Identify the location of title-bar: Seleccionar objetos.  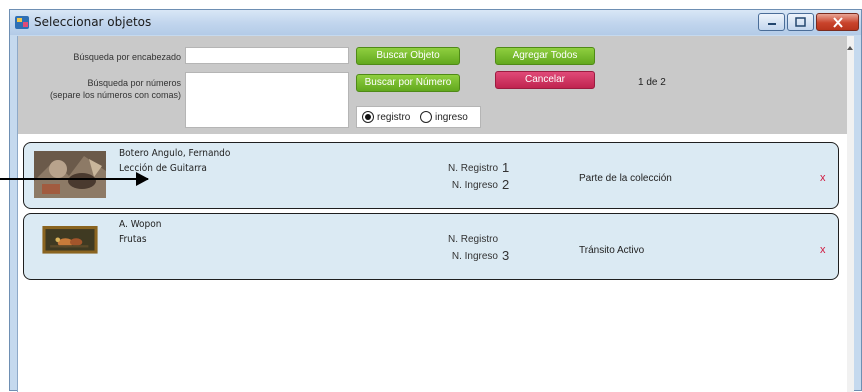
(435, 22).